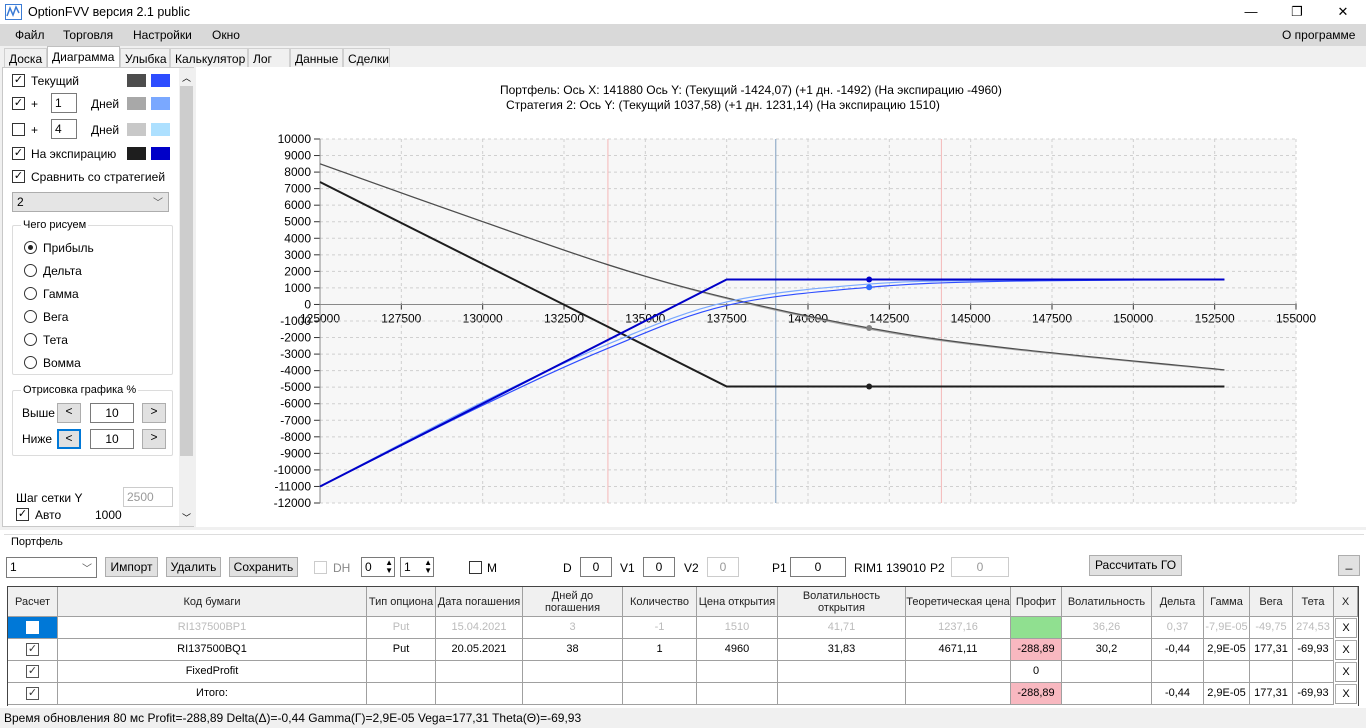  What do you see at coordinates (320, 567) in the screenshot?
I see `dh-checkbox` at bounding box center [320, 567].